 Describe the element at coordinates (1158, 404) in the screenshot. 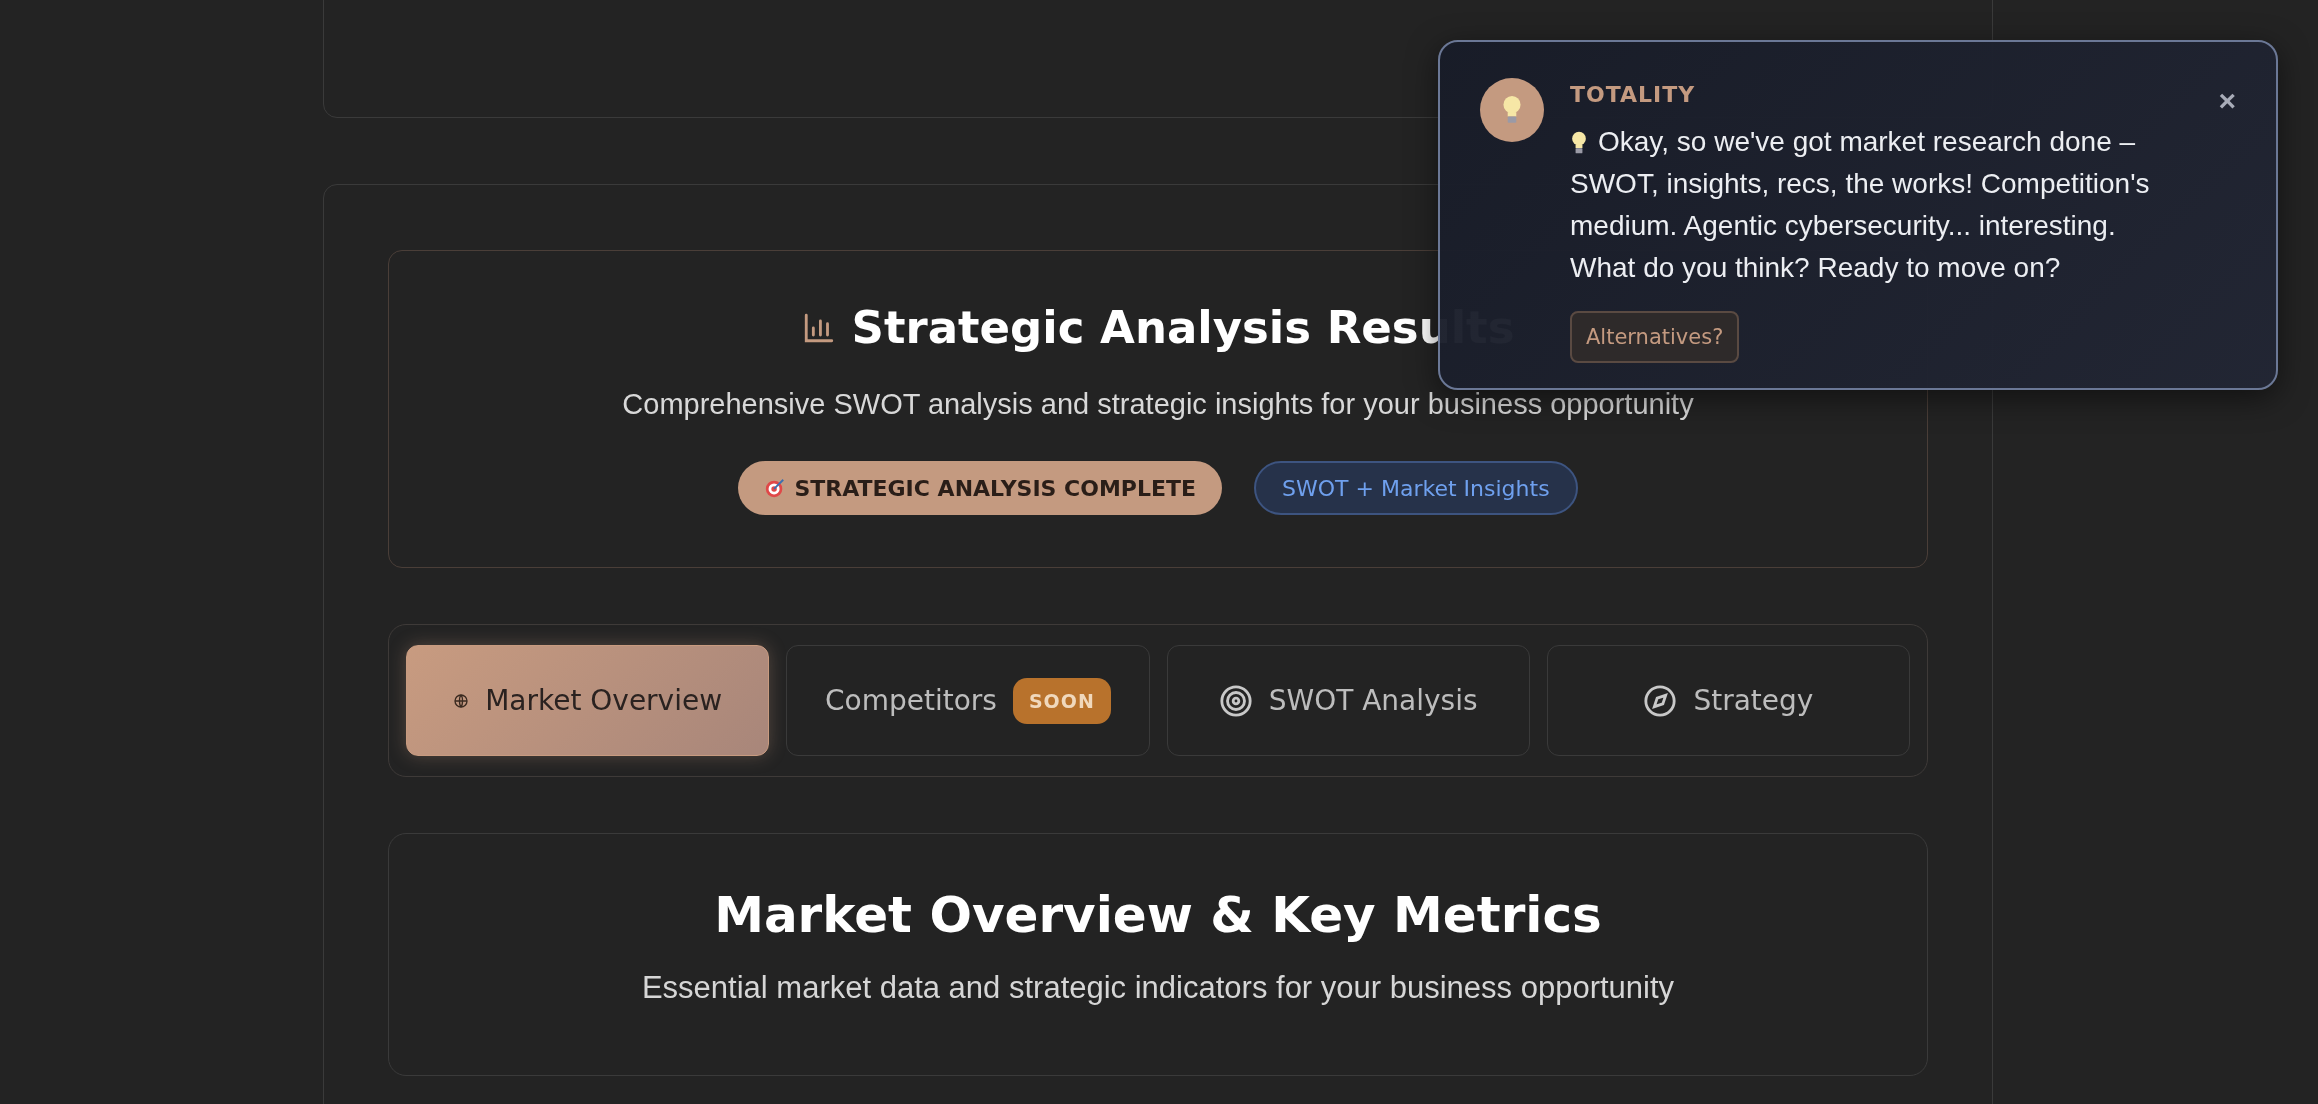

I see `page-subtitle: Comprehensive SWOT analysis and strategic insights for your business opportunity` at that location.